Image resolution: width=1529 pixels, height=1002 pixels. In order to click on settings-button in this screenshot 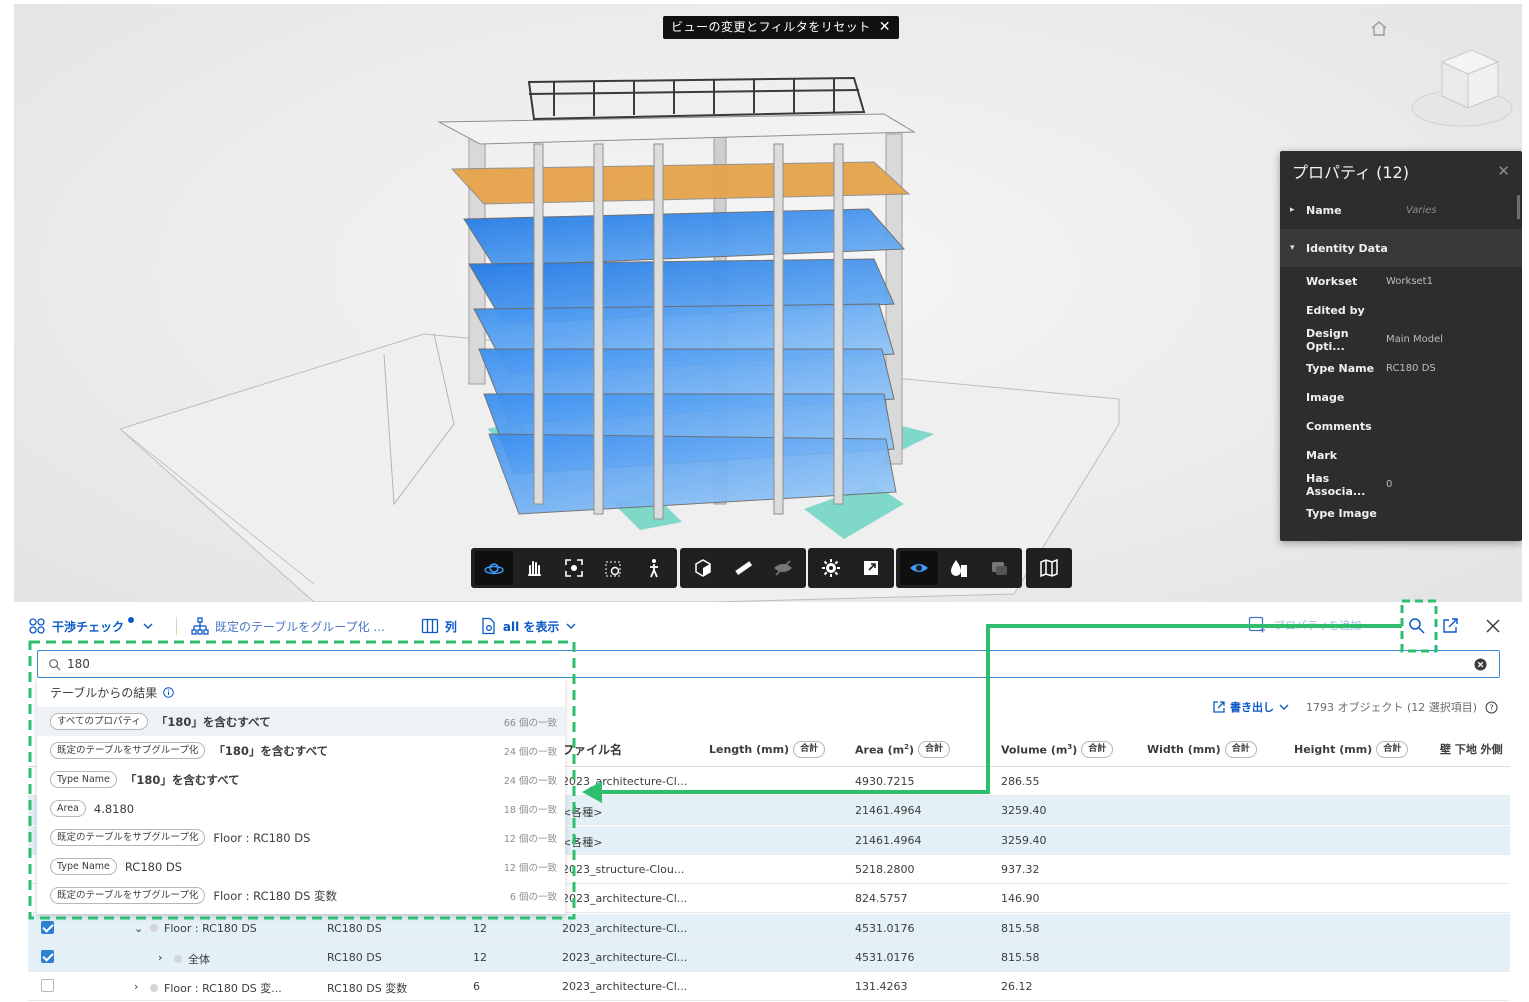, I will do `click(831, 568)`.